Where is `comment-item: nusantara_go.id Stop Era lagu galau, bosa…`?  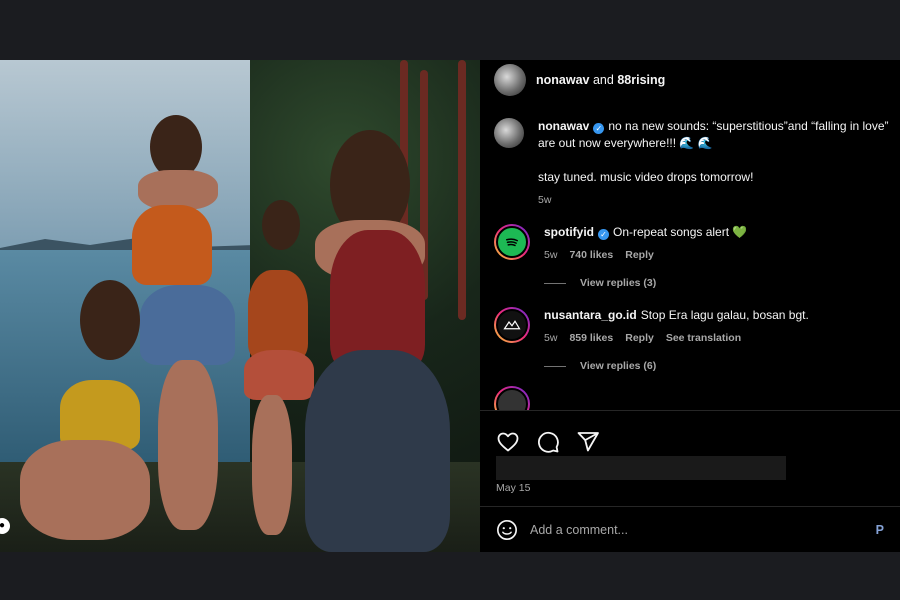 comment-item: nusantara_go.id Stop Era lagu galau, bosa… is located at coordinates (694, 325).